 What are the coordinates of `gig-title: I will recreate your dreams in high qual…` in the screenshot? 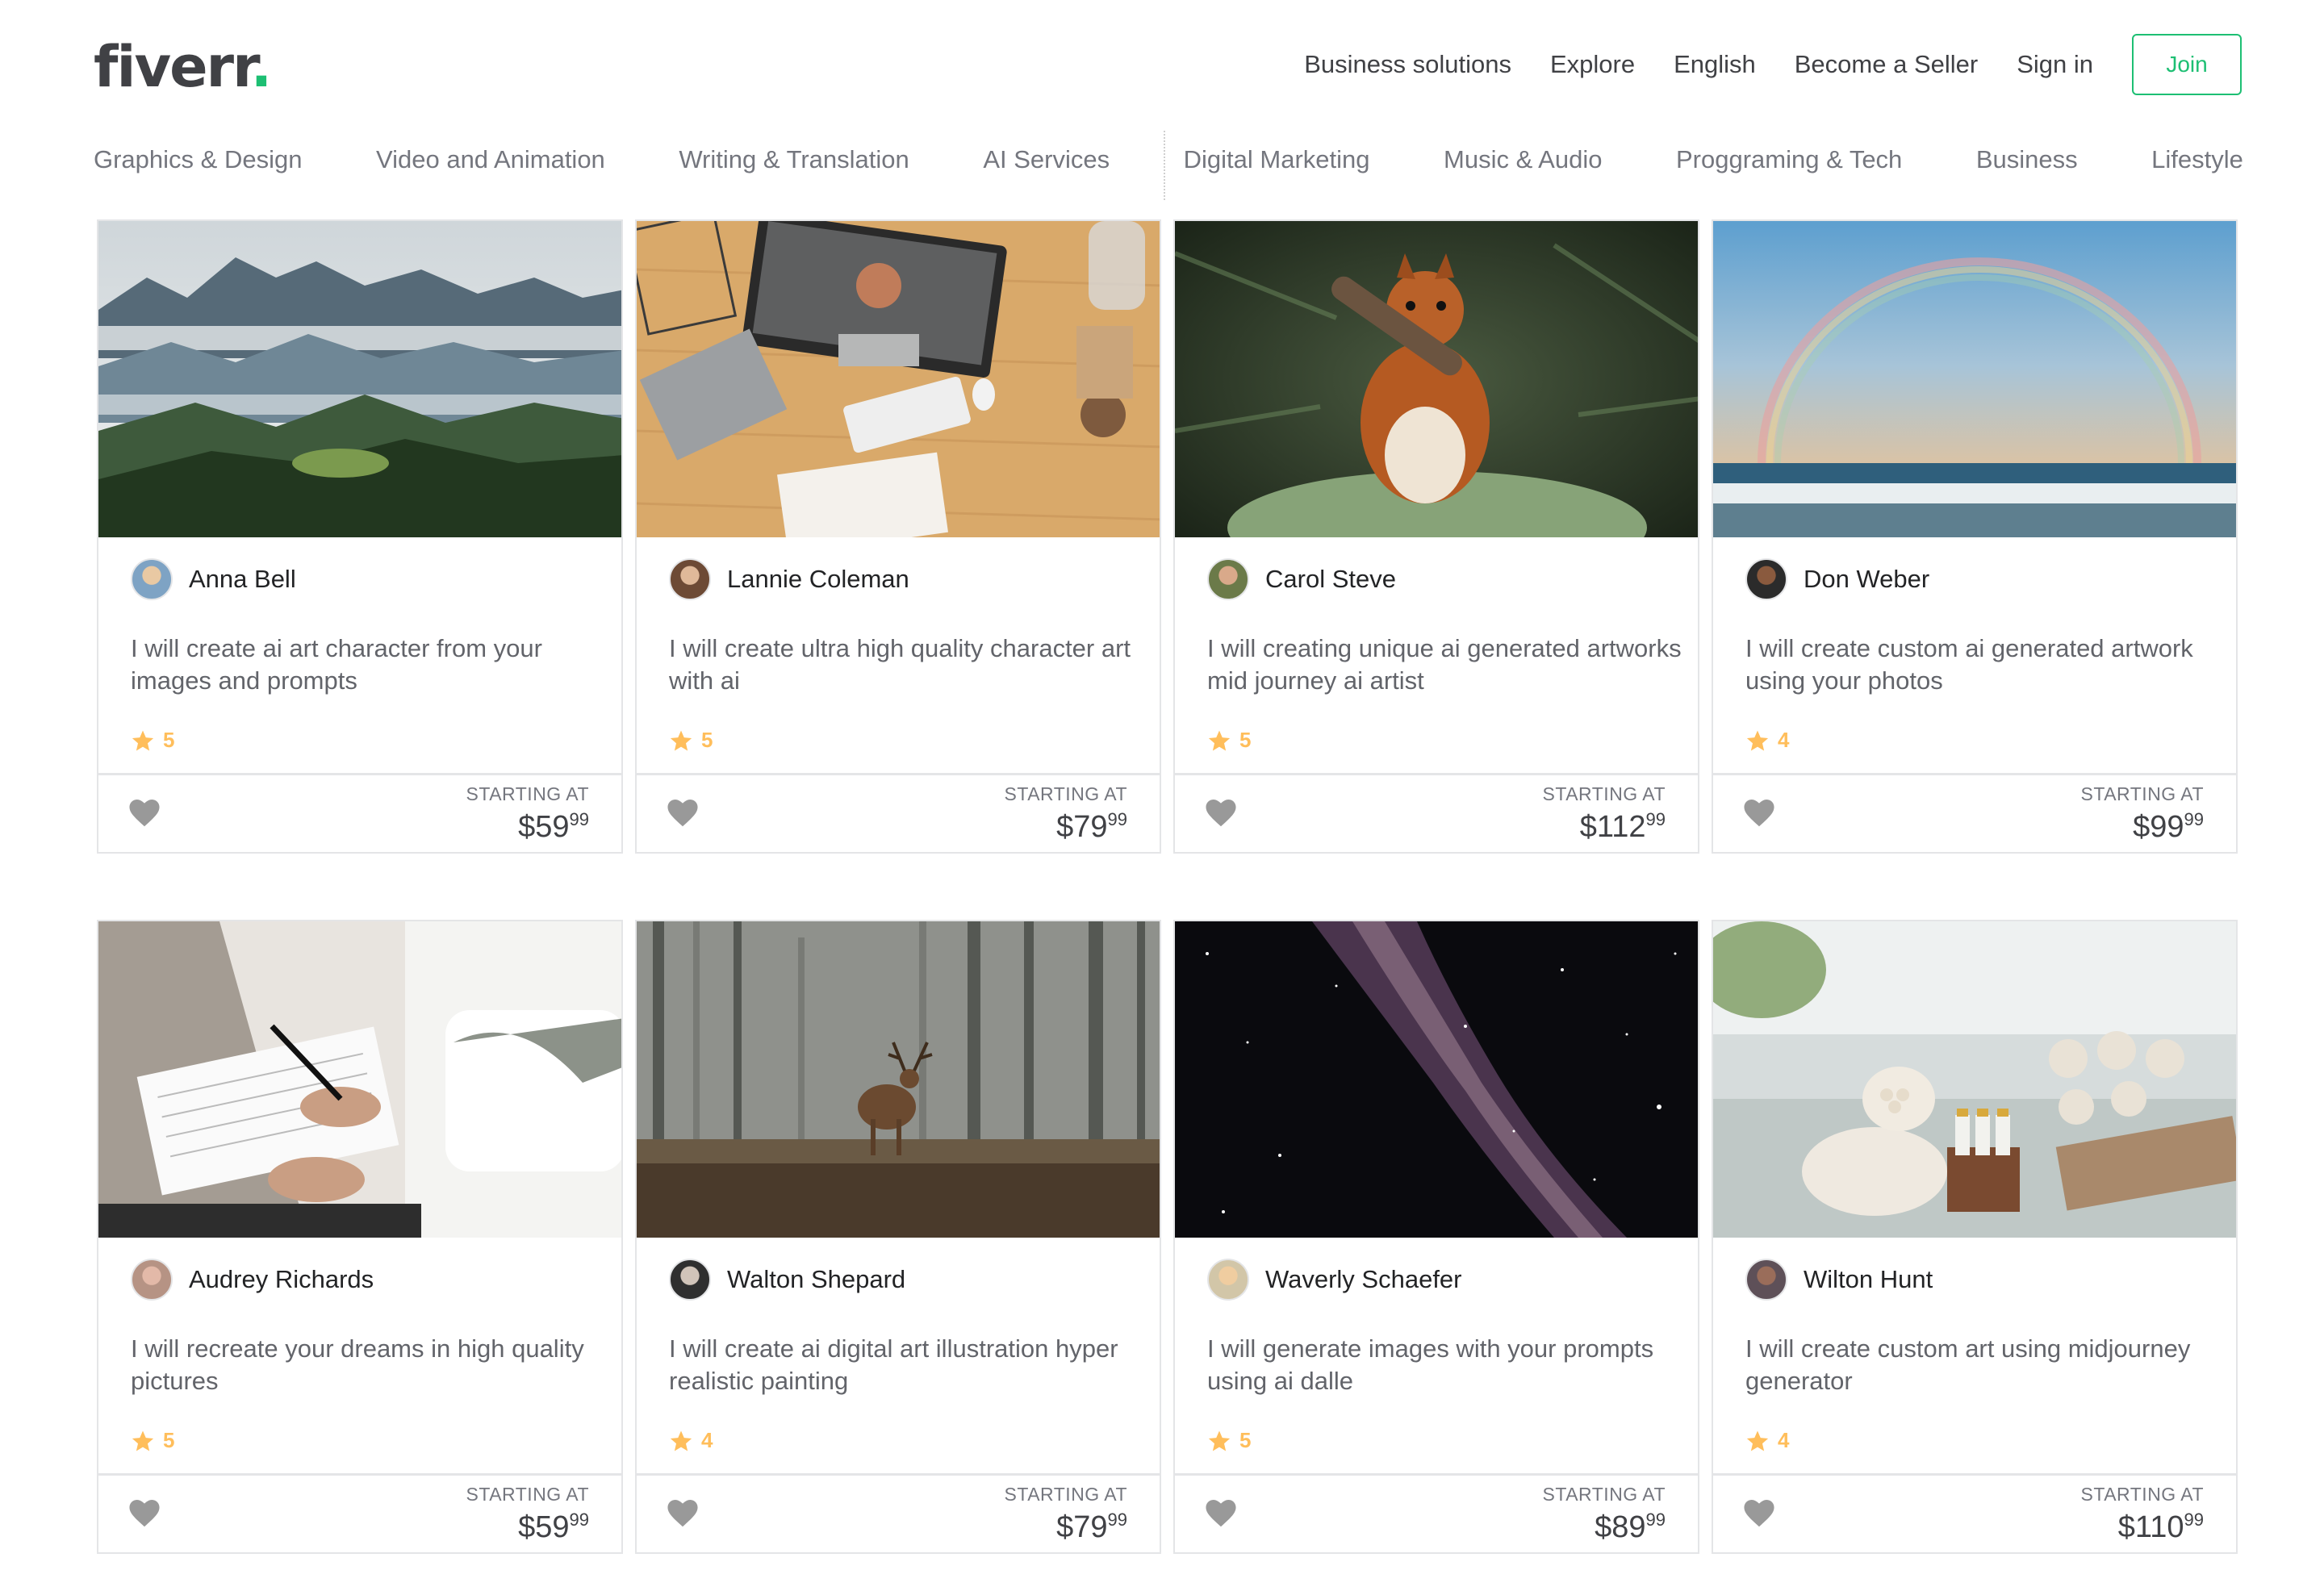 It's located at (369, 1365).